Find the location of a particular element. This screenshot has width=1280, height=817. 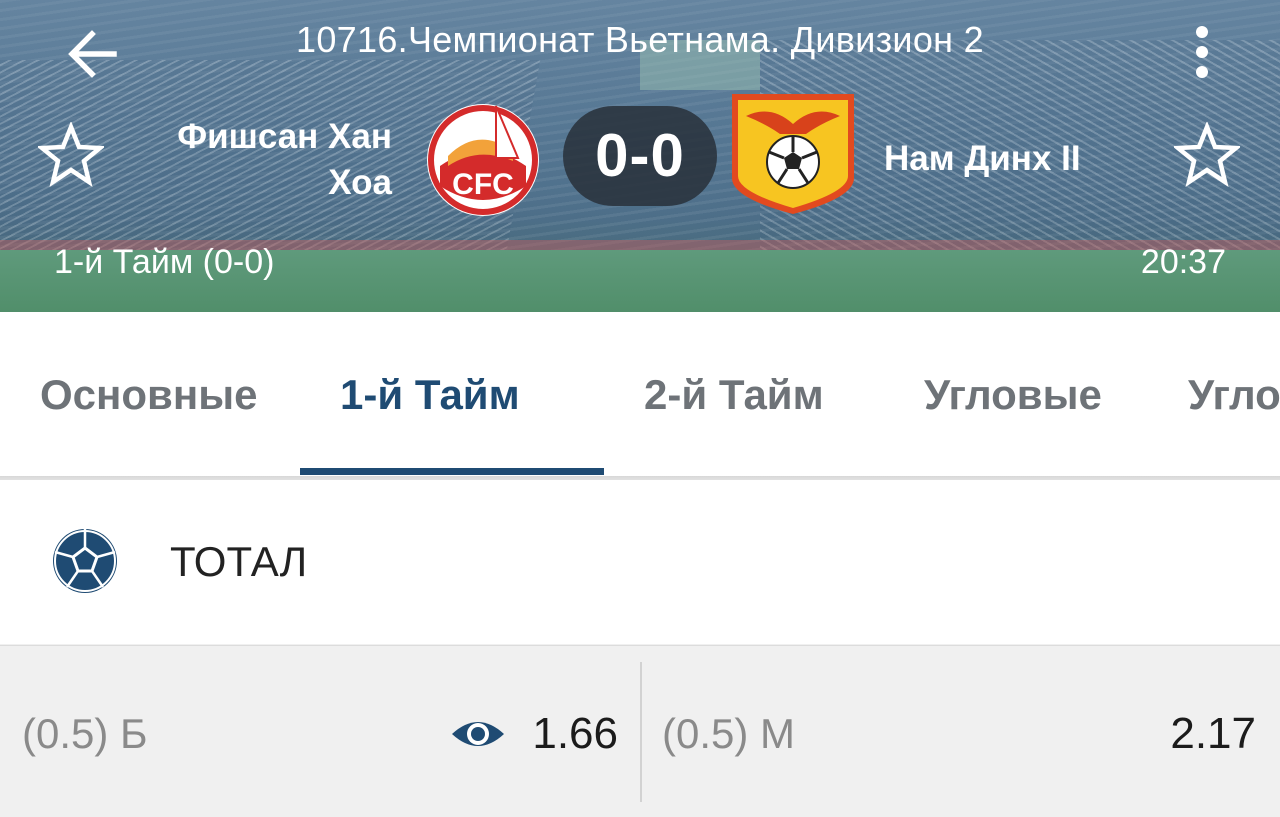

back-button is located at coordinates (92, 54).